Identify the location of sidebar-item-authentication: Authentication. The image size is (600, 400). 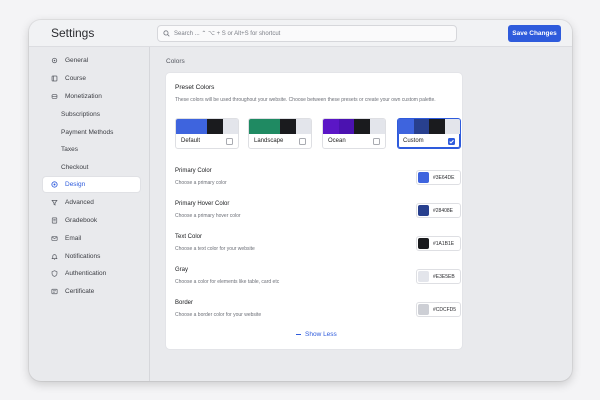
(91, 273).